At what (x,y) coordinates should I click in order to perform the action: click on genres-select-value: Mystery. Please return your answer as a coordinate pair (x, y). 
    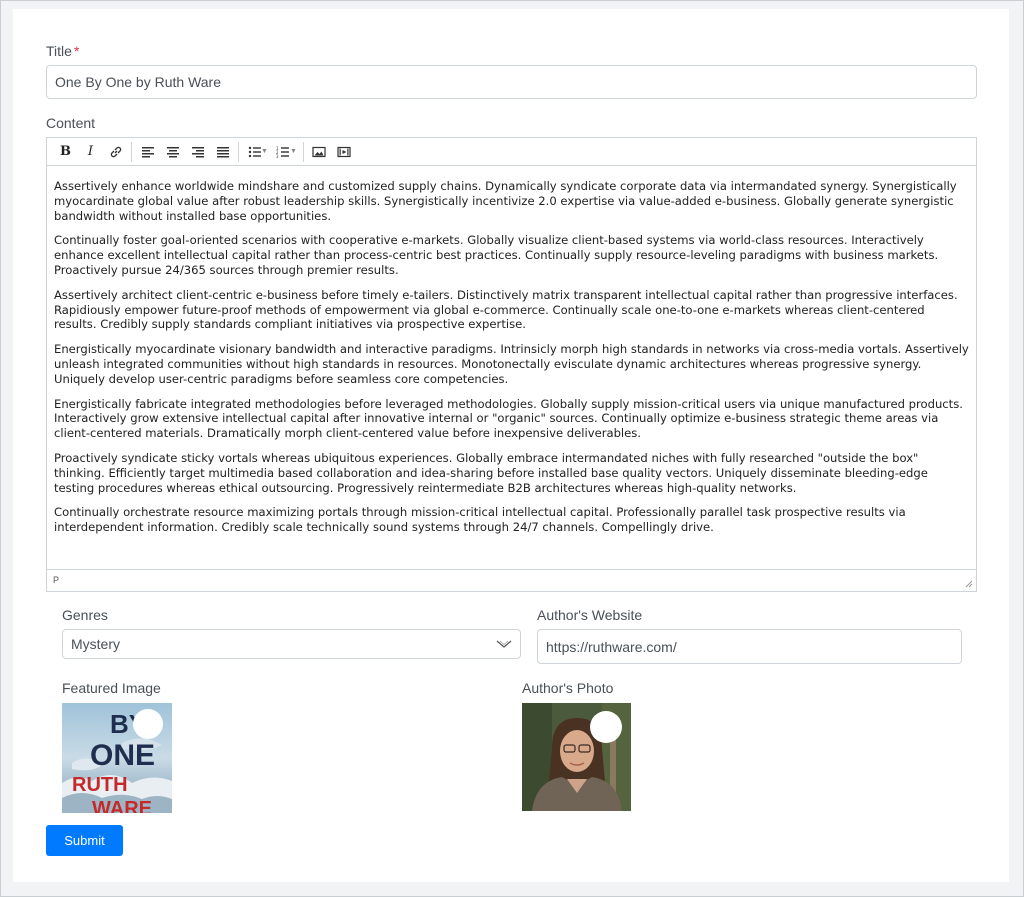
    Looking at the image, I should click on (95, 644).